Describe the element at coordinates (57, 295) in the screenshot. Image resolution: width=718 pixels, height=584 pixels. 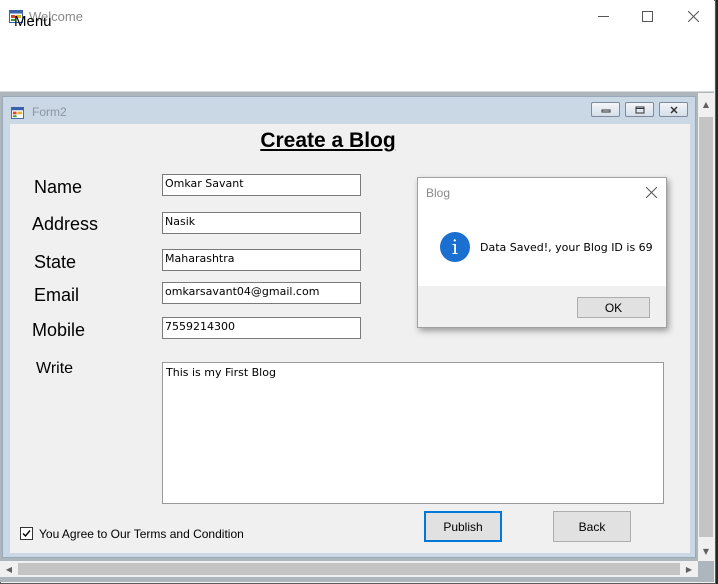
I see `email-label: Email` at that location.